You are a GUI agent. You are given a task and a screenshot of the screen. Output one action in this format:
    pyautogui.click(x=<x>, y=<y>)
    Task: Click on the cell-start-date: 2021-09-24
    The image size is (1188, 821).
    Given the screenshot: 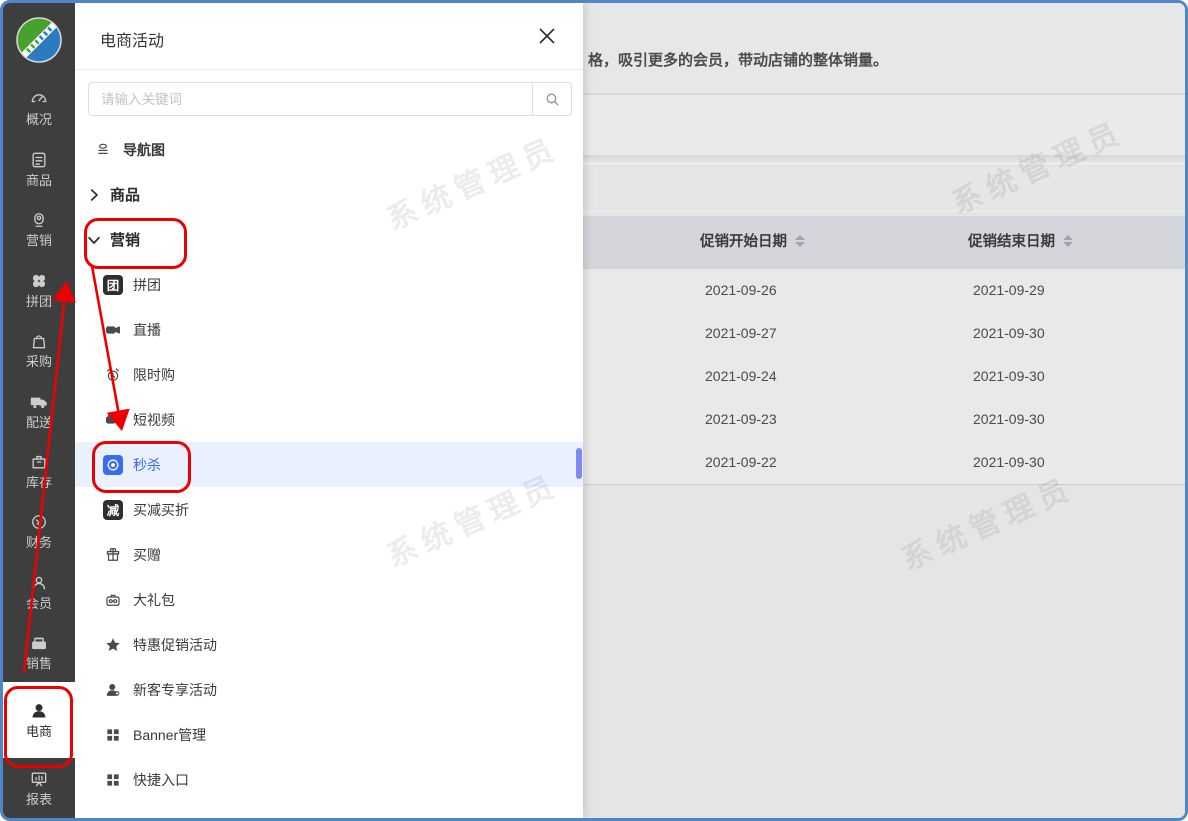 What is the action you would take?
    pyautogui.click(x=741, y=376)
    